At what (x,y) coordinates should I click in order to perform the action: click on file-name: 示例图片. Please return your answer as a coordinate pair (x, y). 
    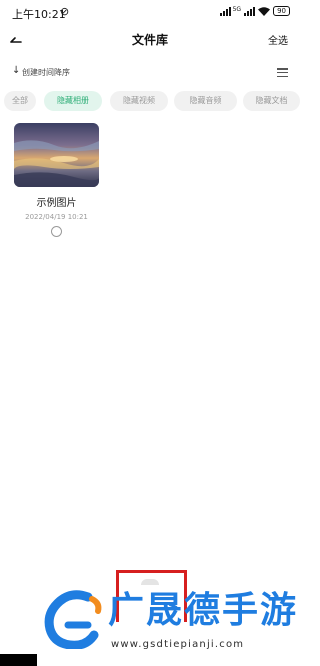
    Looking at the image, I should click on (56, 203).